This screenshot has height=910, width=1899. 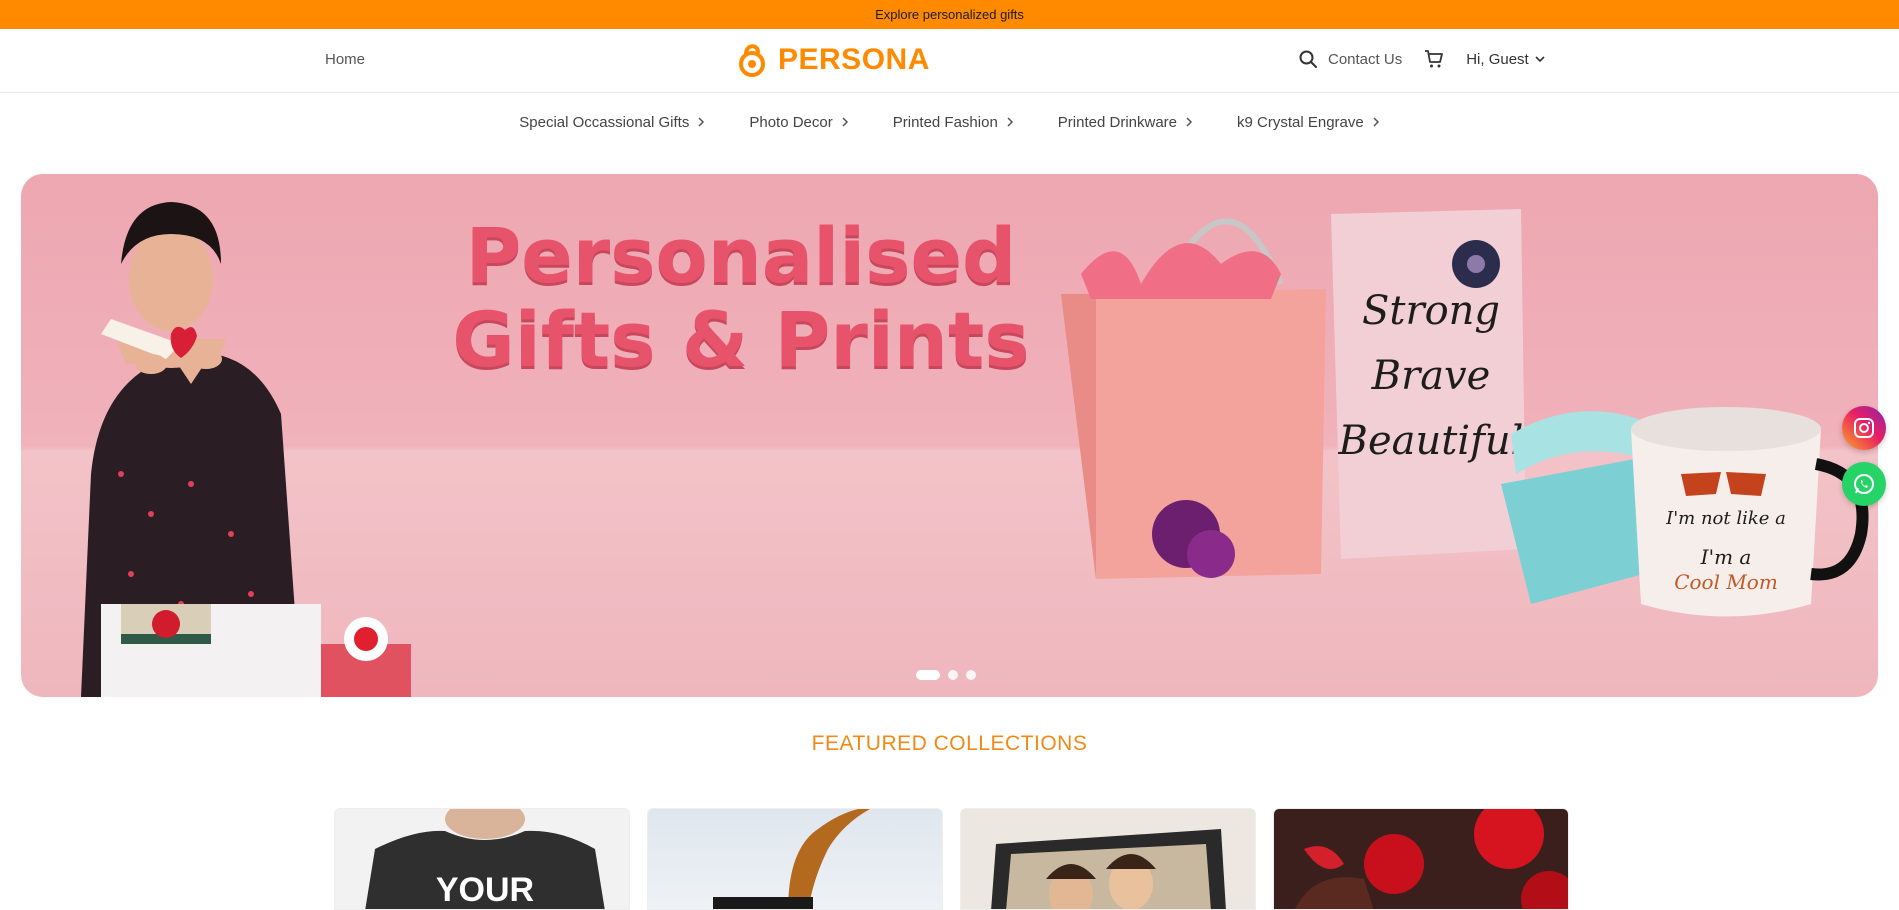 What do you see at coordinates (1308, 59) in the screenshot?
I see `search-icon` at bounding box center [1308, 59].